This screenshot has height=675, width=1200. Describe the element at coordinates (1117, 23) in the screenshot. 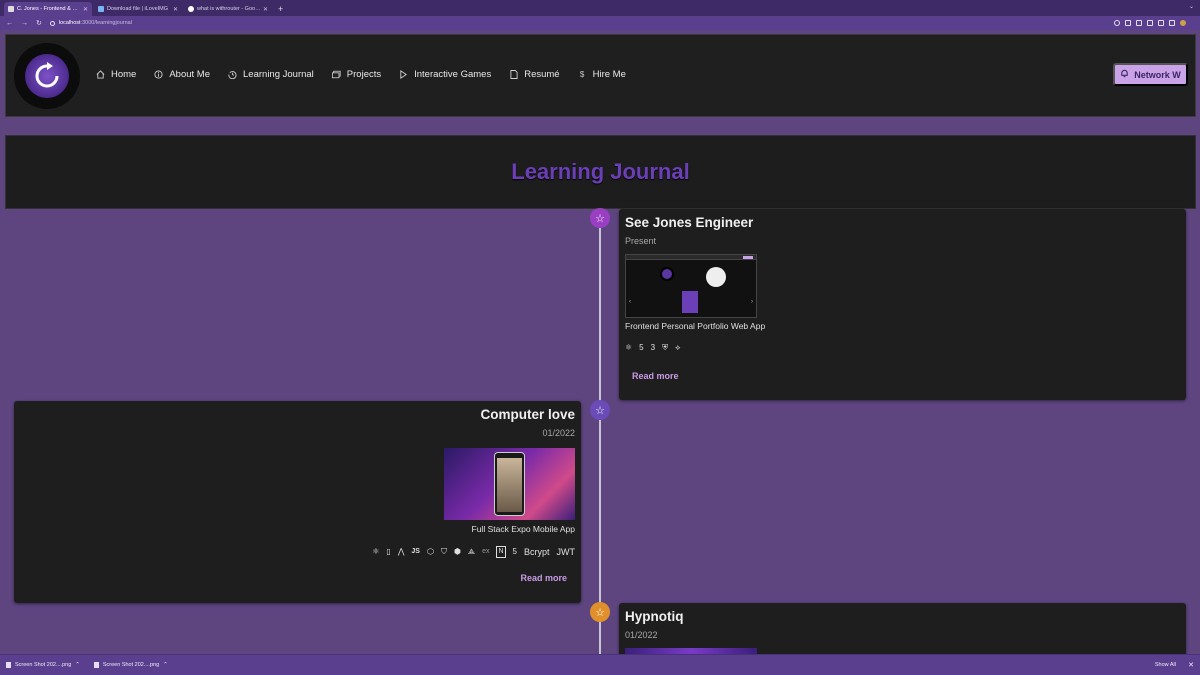

I see `zoom-icon` at that location.